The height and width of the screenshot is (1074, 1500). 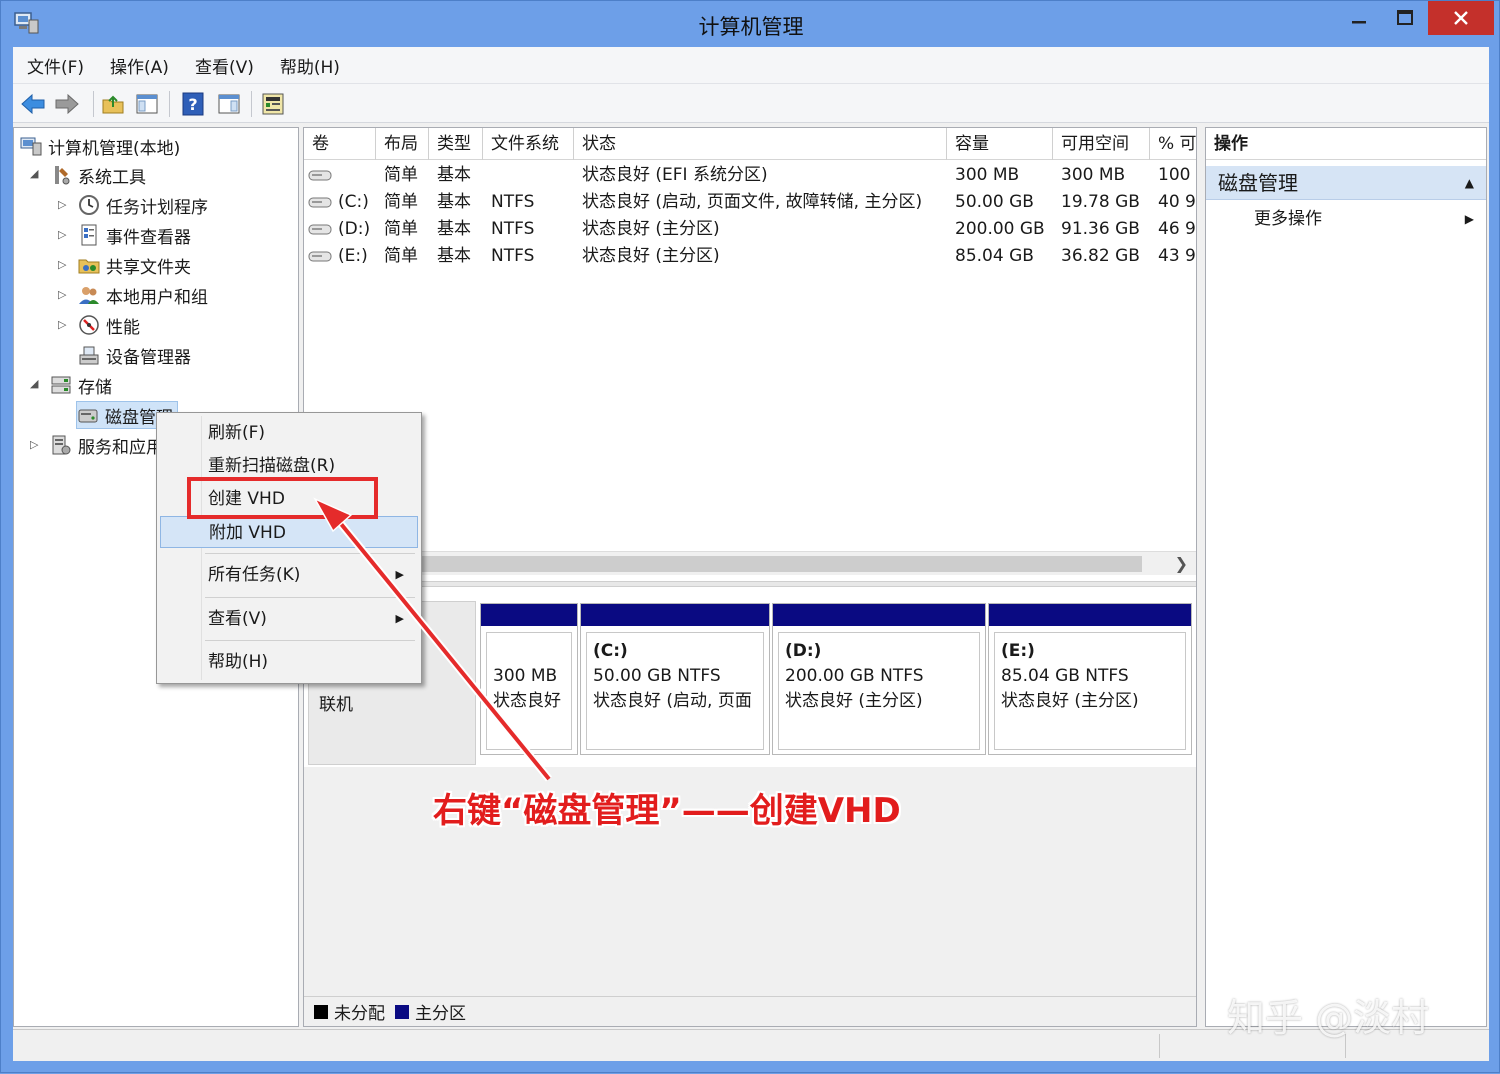 What do you see at coordinates (528, 144) in the screenshot?
I see `column-header-filesystem: 文件系统` at bounding box center [528, 144].